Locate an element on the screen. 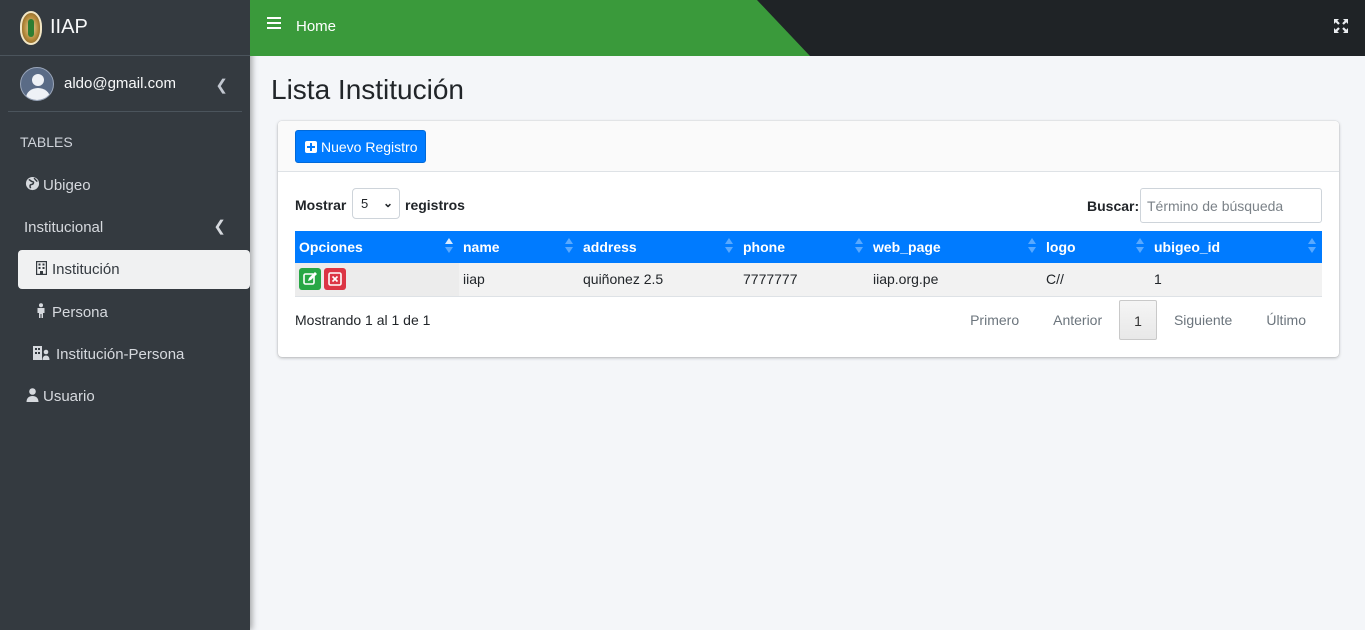 Image resolution: width=1365 pixels, height=630 pixels. chevron-down-icon: ⌄ is located at coordinates (387, 203).